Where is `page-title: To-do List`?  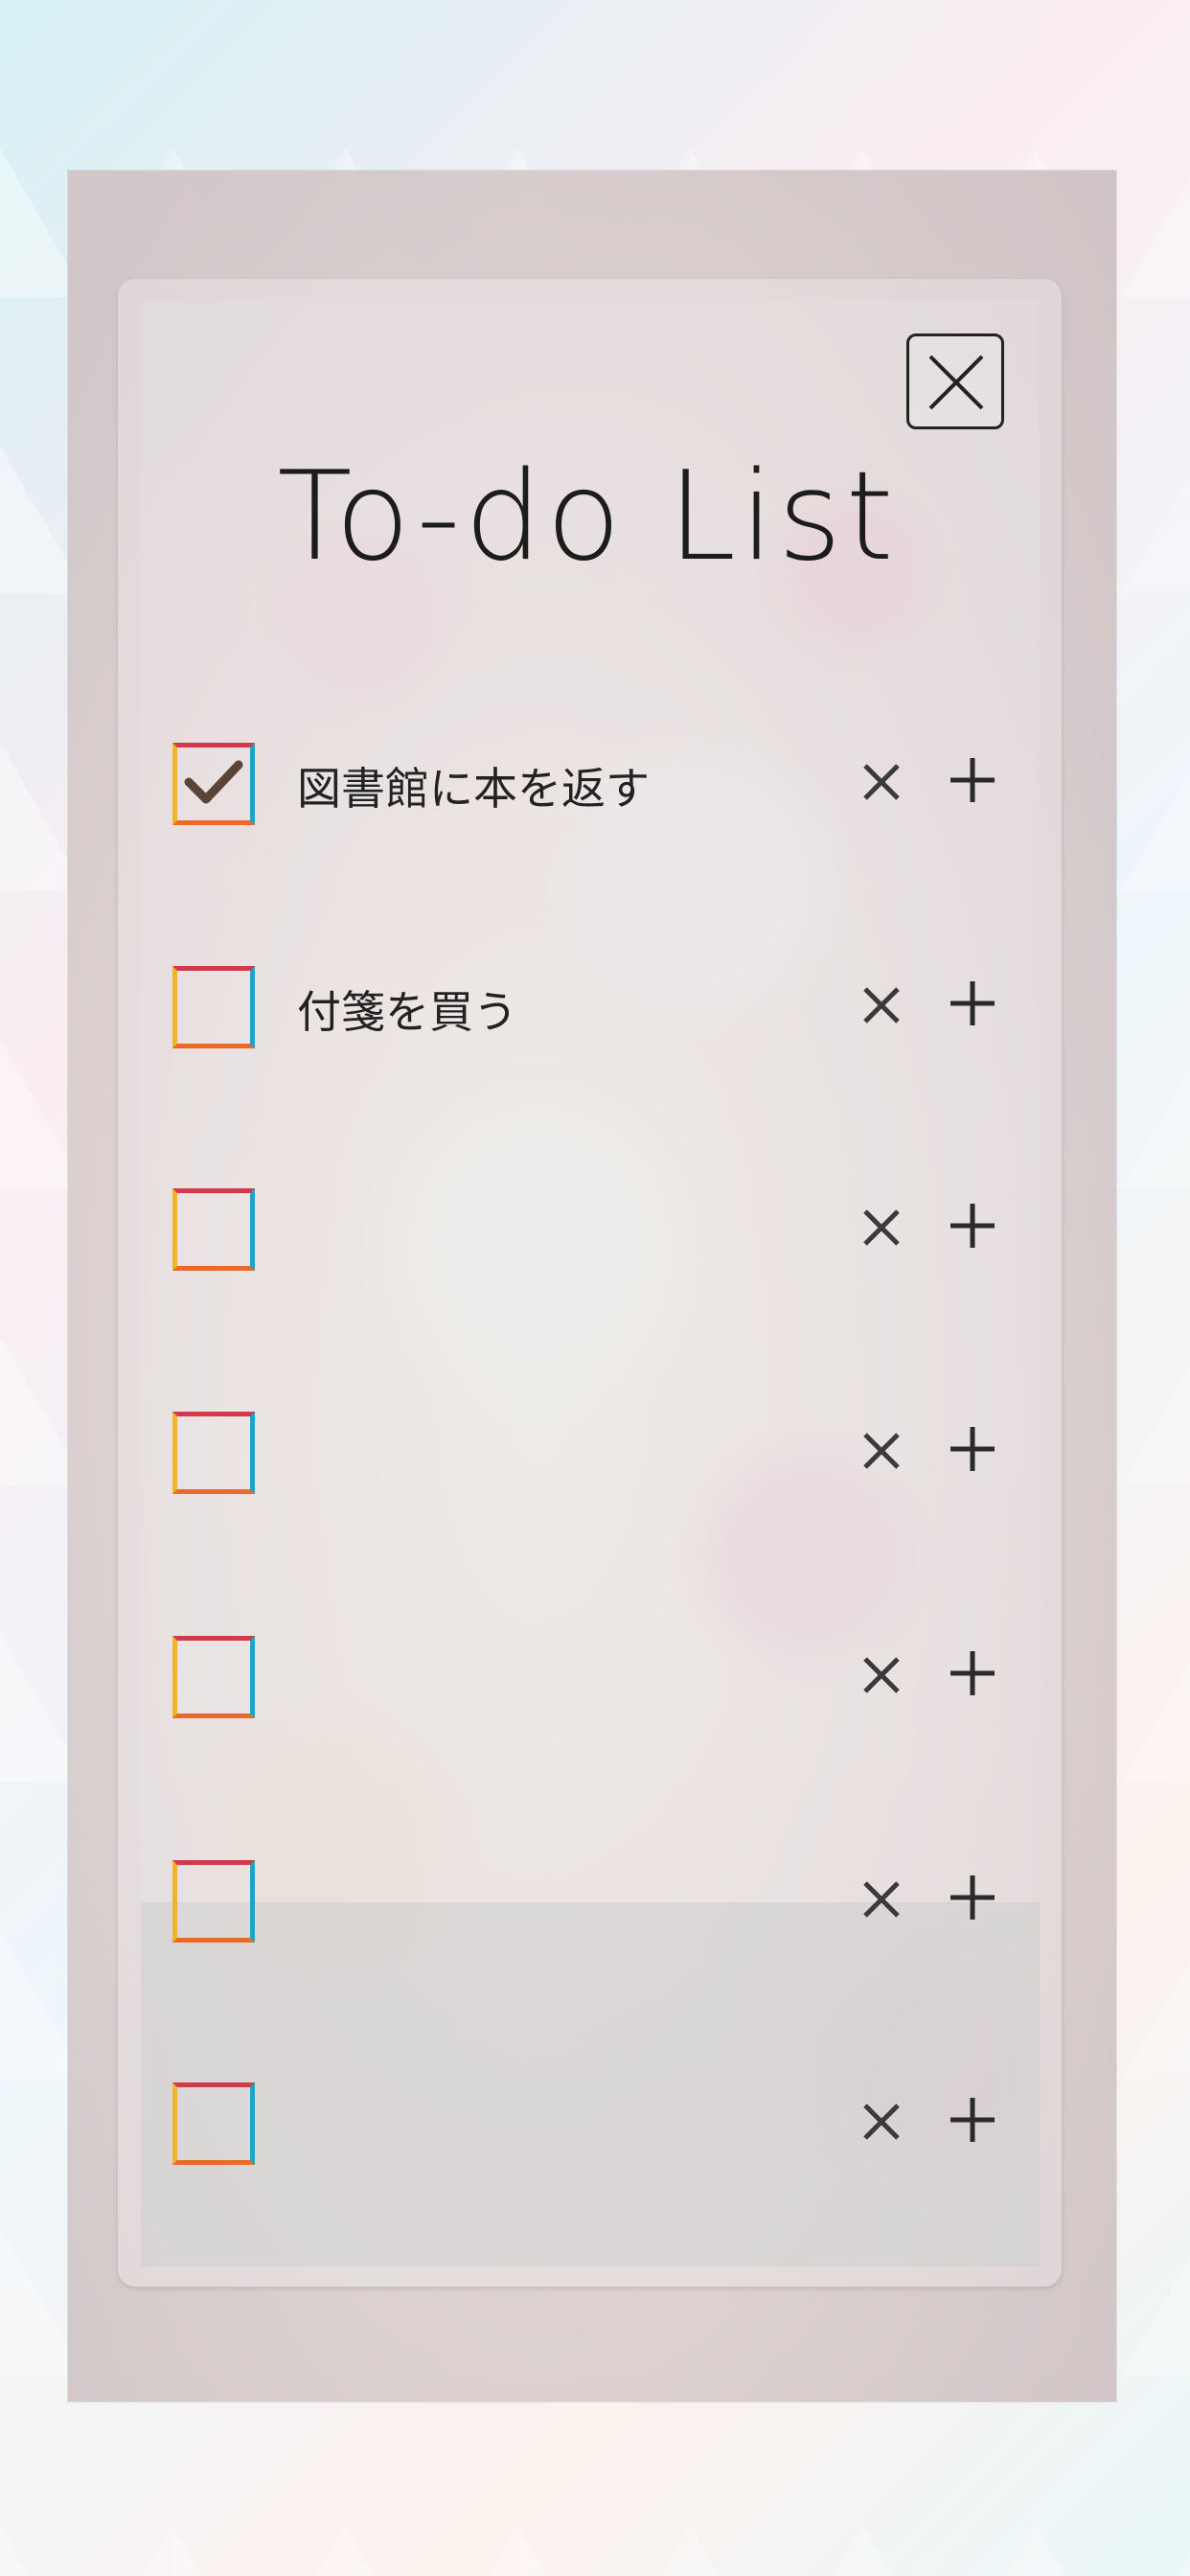 page-title: To-do List is located at coordinates (588, 517).